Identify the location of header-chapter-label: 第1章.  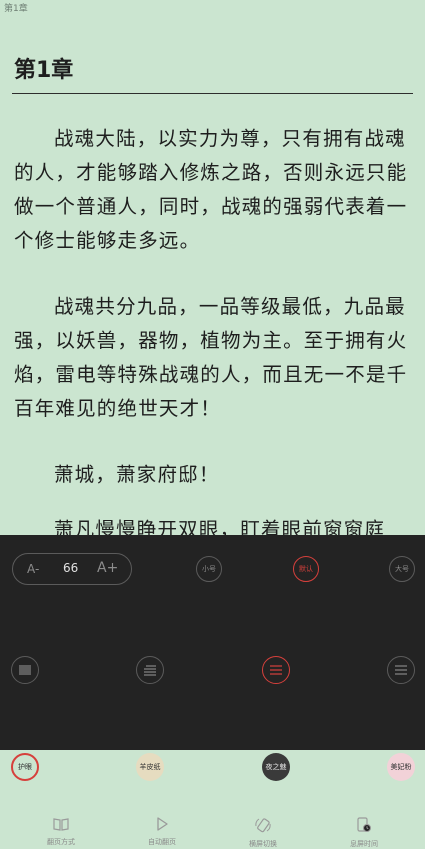
(16, 9).